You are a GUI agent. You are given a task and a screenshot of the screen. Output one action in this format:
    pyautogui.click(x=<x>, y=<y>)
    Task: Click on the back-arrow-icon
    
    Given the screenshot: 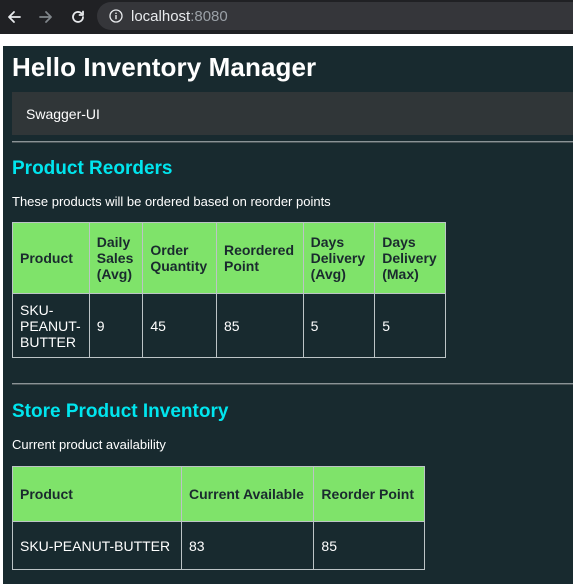 What is the action you would take?
    pyautogui.click(x=14, y=17)
    